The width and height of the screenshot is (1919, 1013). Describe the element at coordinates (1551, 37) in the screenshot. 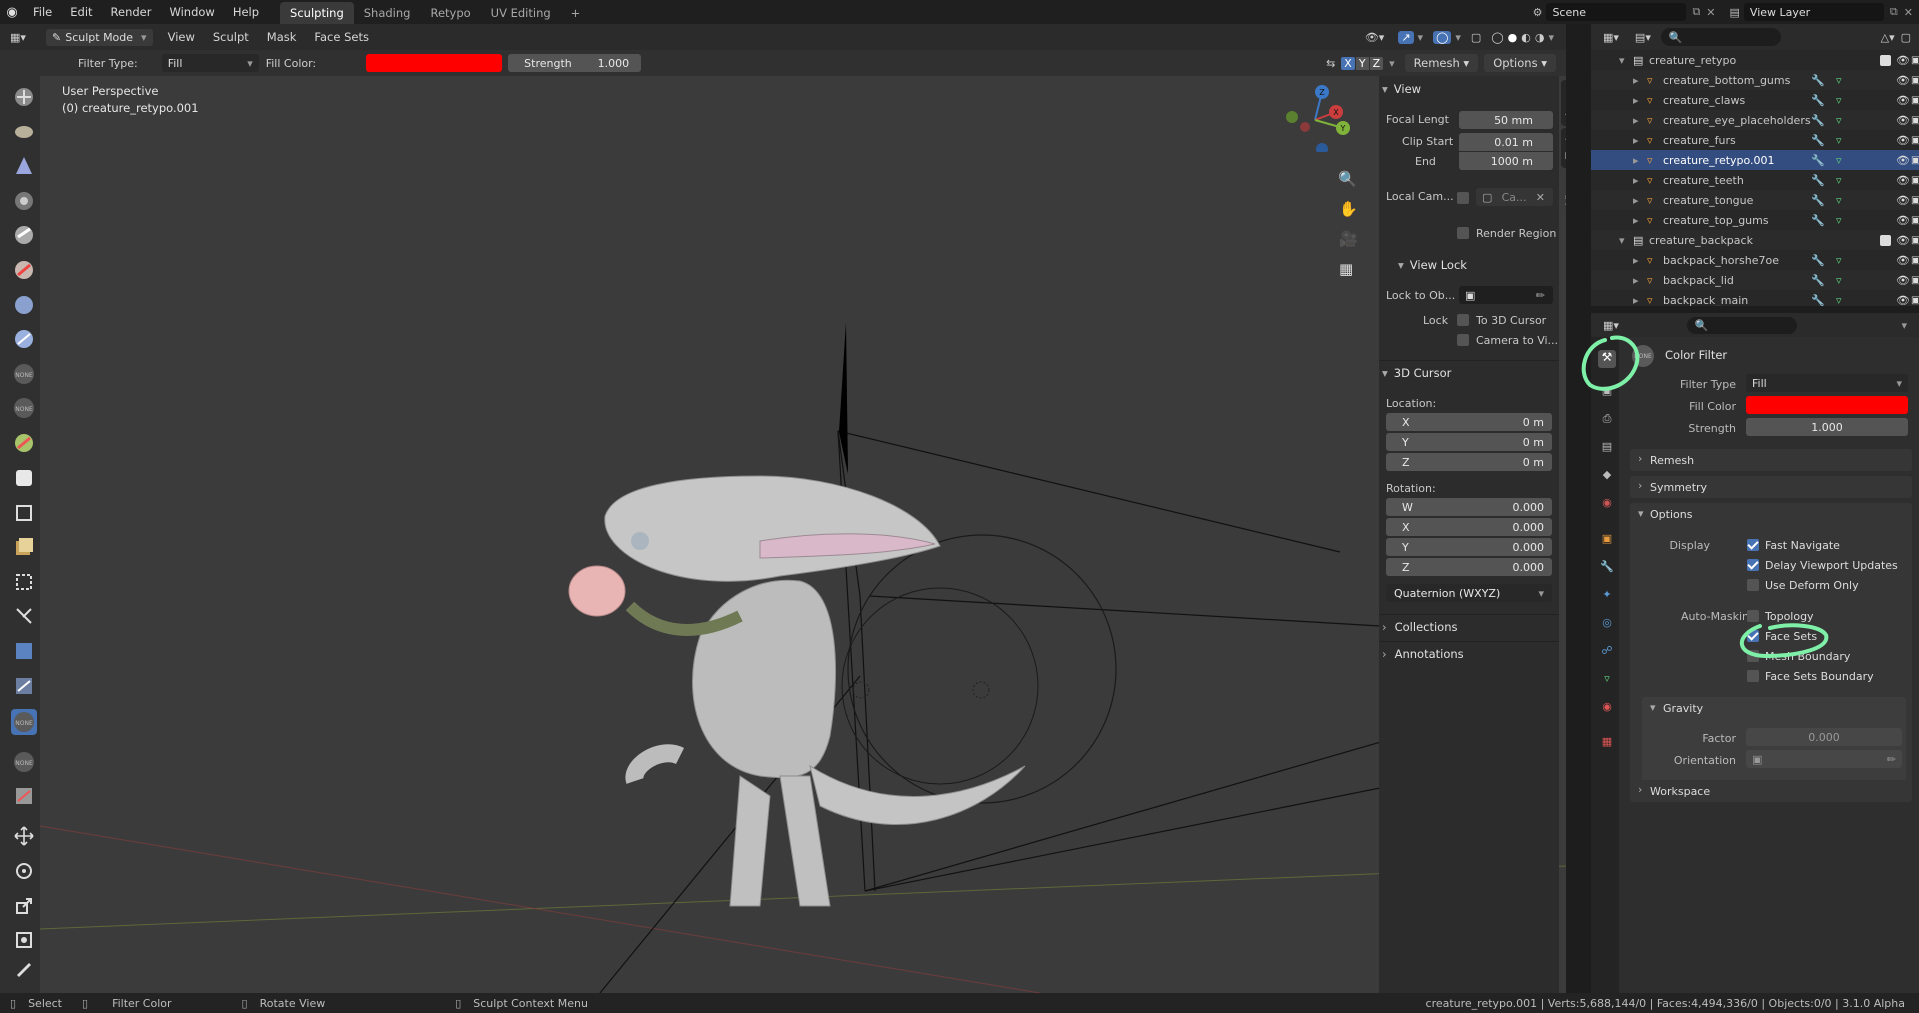

I see `shading-dropdown-icon: ▾` at that location.